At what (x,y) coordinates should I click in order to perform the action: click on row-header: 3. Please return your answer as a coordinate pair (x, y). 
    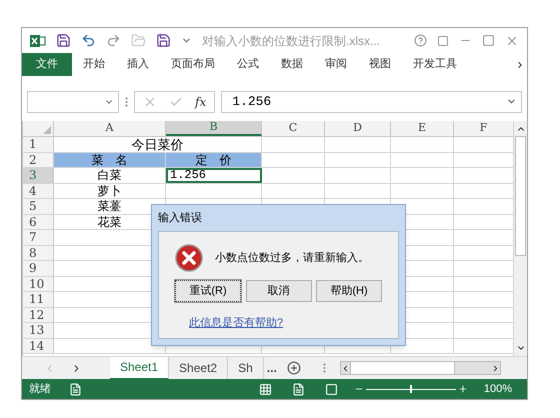
    Looking at the image, I should click on (38, 175).